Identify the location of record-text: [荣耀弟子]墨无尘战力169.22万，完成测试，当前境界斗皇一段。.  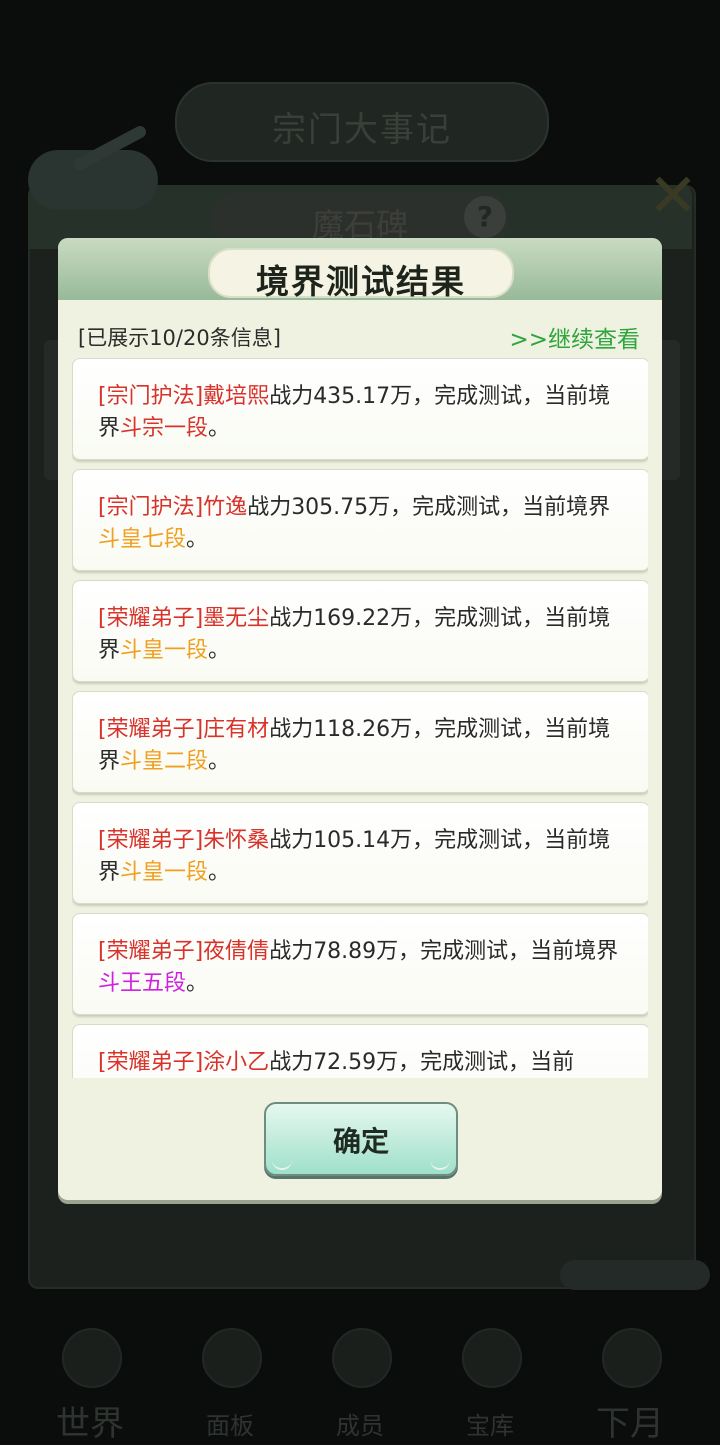
(360, 635).